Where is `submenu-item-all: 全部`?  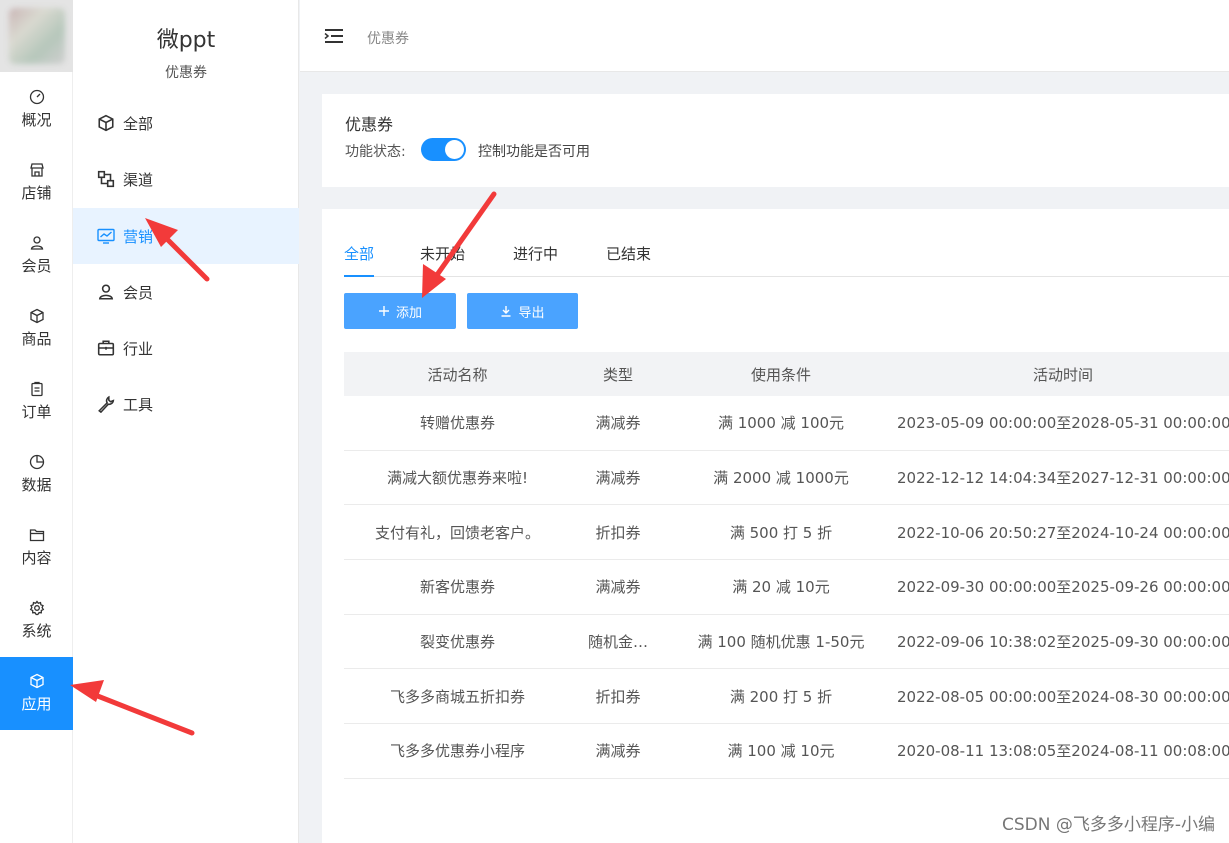 submenu-item-all: 全部 is located at coordinates (186, 123).